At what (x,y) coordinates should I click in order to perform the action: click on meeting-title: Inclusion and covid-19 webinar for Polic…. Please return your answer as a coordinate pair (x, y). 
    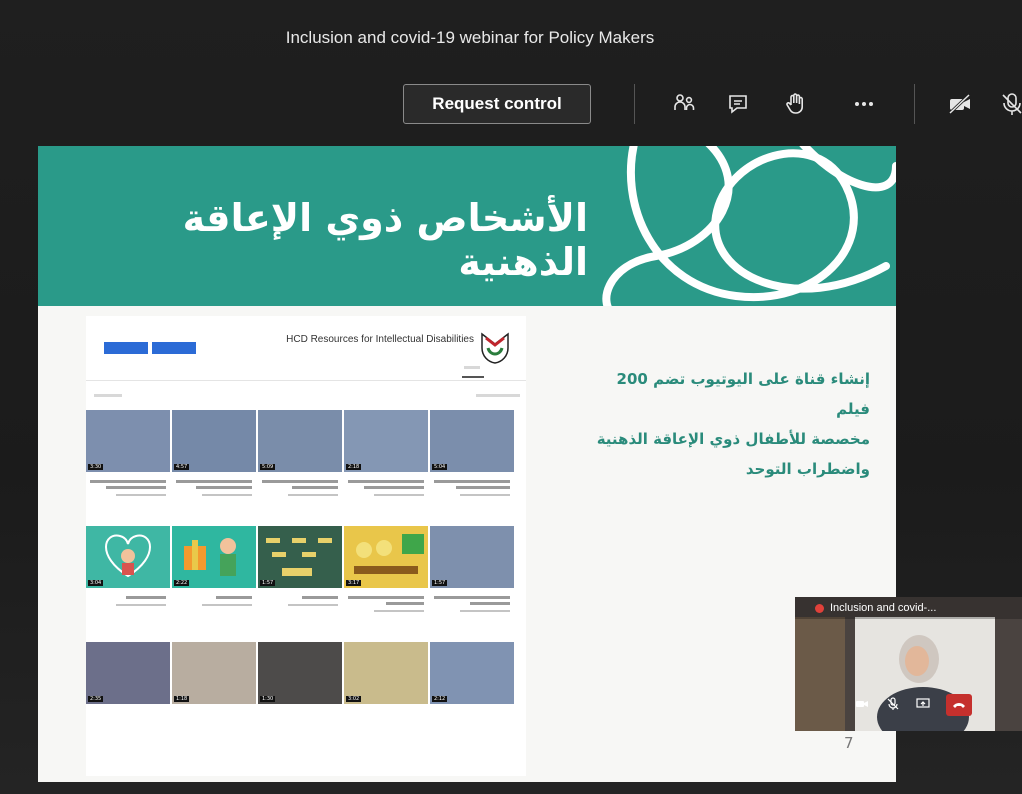
    Looking at the image, I should click on (470, 37).